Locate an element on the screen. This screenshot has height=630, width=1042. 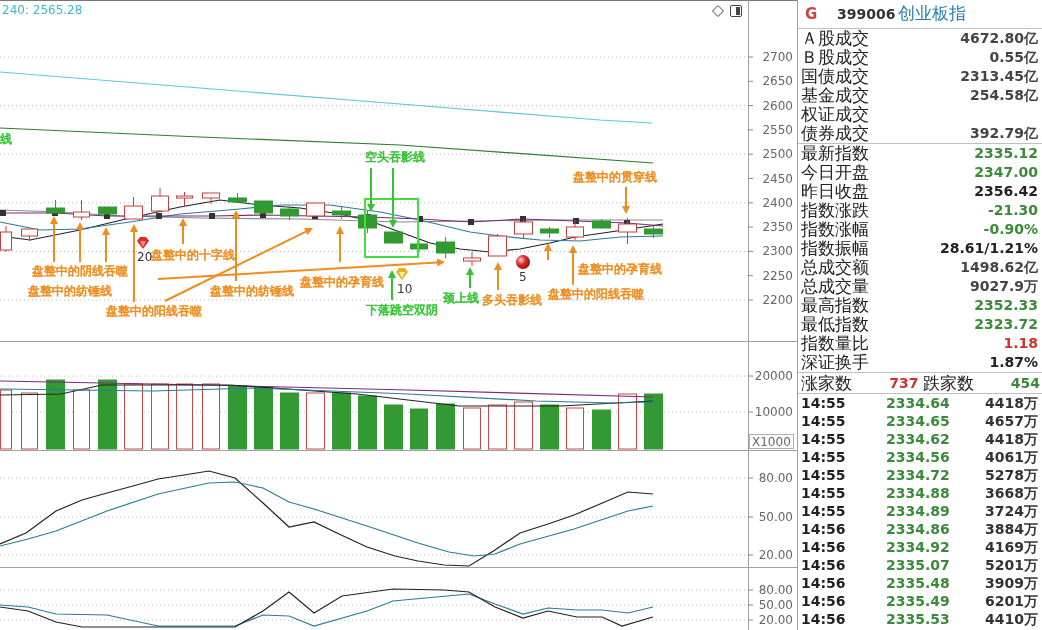
tick-price: 2334.89 is located at coordinates (918, 511).